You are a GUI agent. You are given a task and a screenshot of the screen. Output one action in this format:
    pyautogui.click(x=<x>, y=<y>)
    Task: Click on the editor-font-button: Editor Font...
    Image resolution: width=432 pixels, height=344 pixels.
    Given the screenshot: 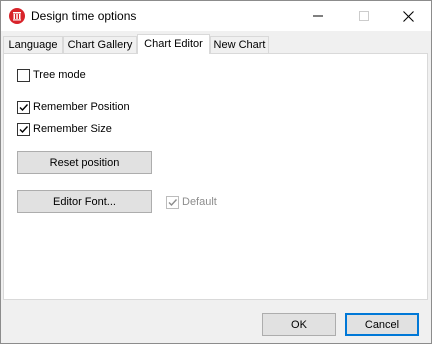 What is the action you would take?
    pyautogui.click(x=84, y=201)
    